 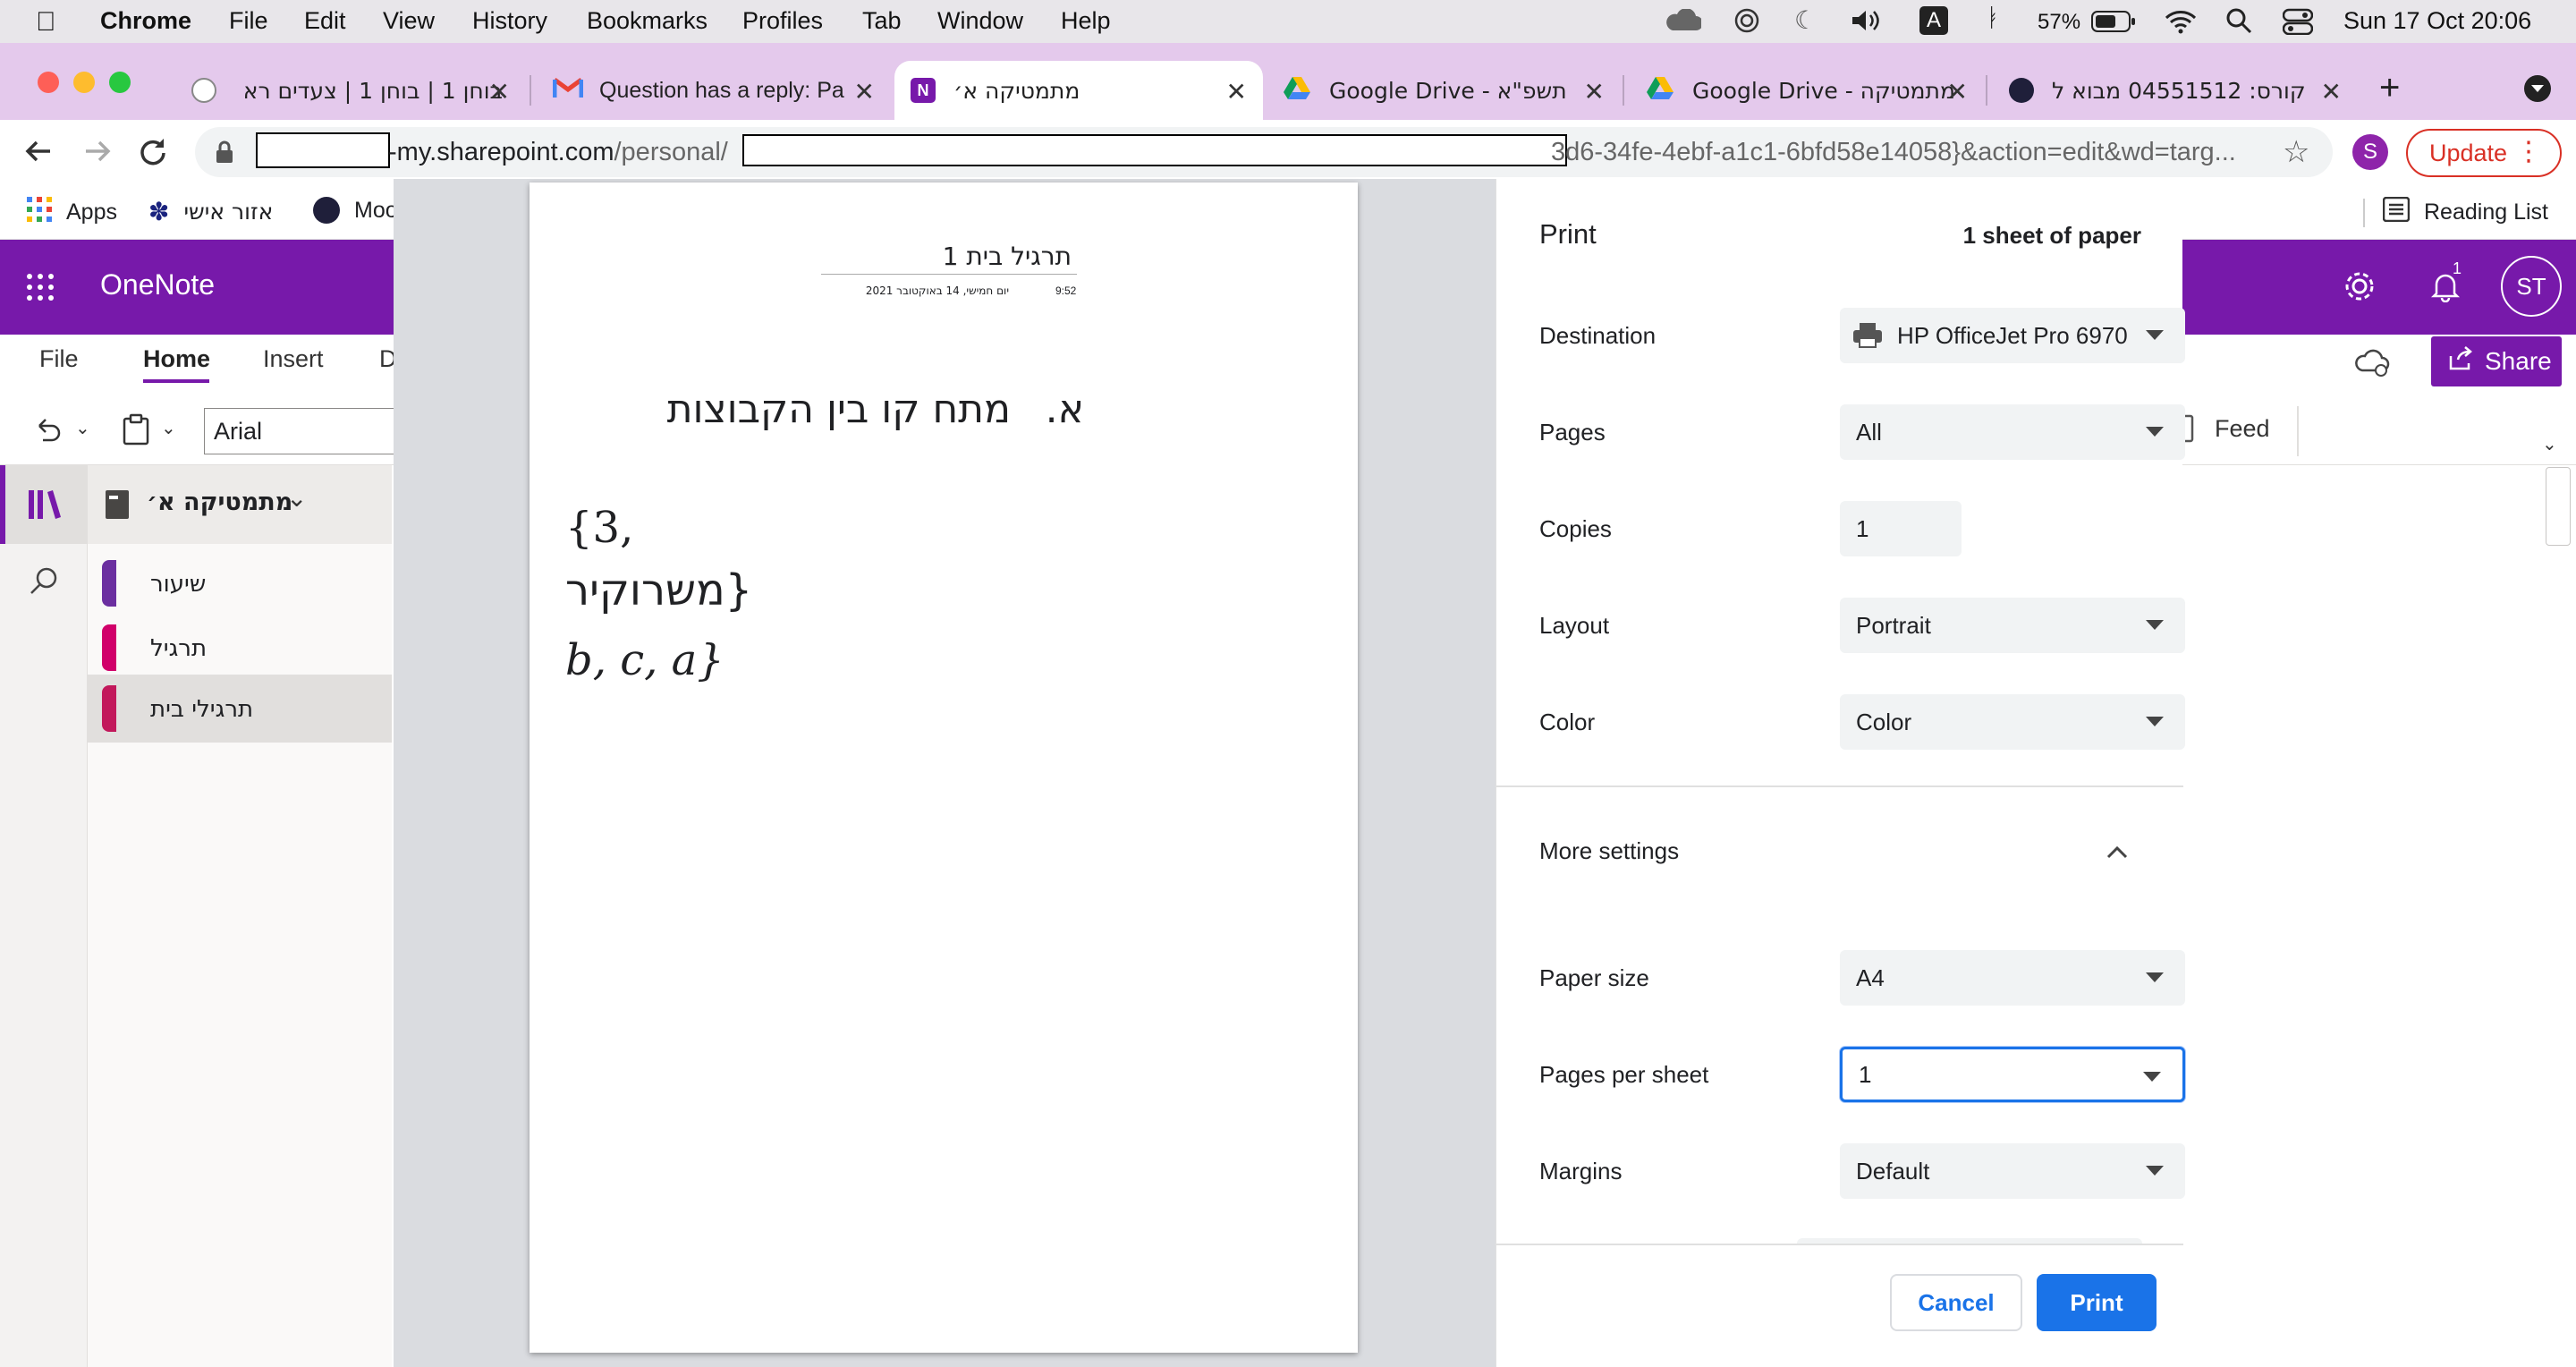 What do you see at coordinates (1154, 150) in the screenshot?
I see `redacted-block` at bounding box center [1154, 150].